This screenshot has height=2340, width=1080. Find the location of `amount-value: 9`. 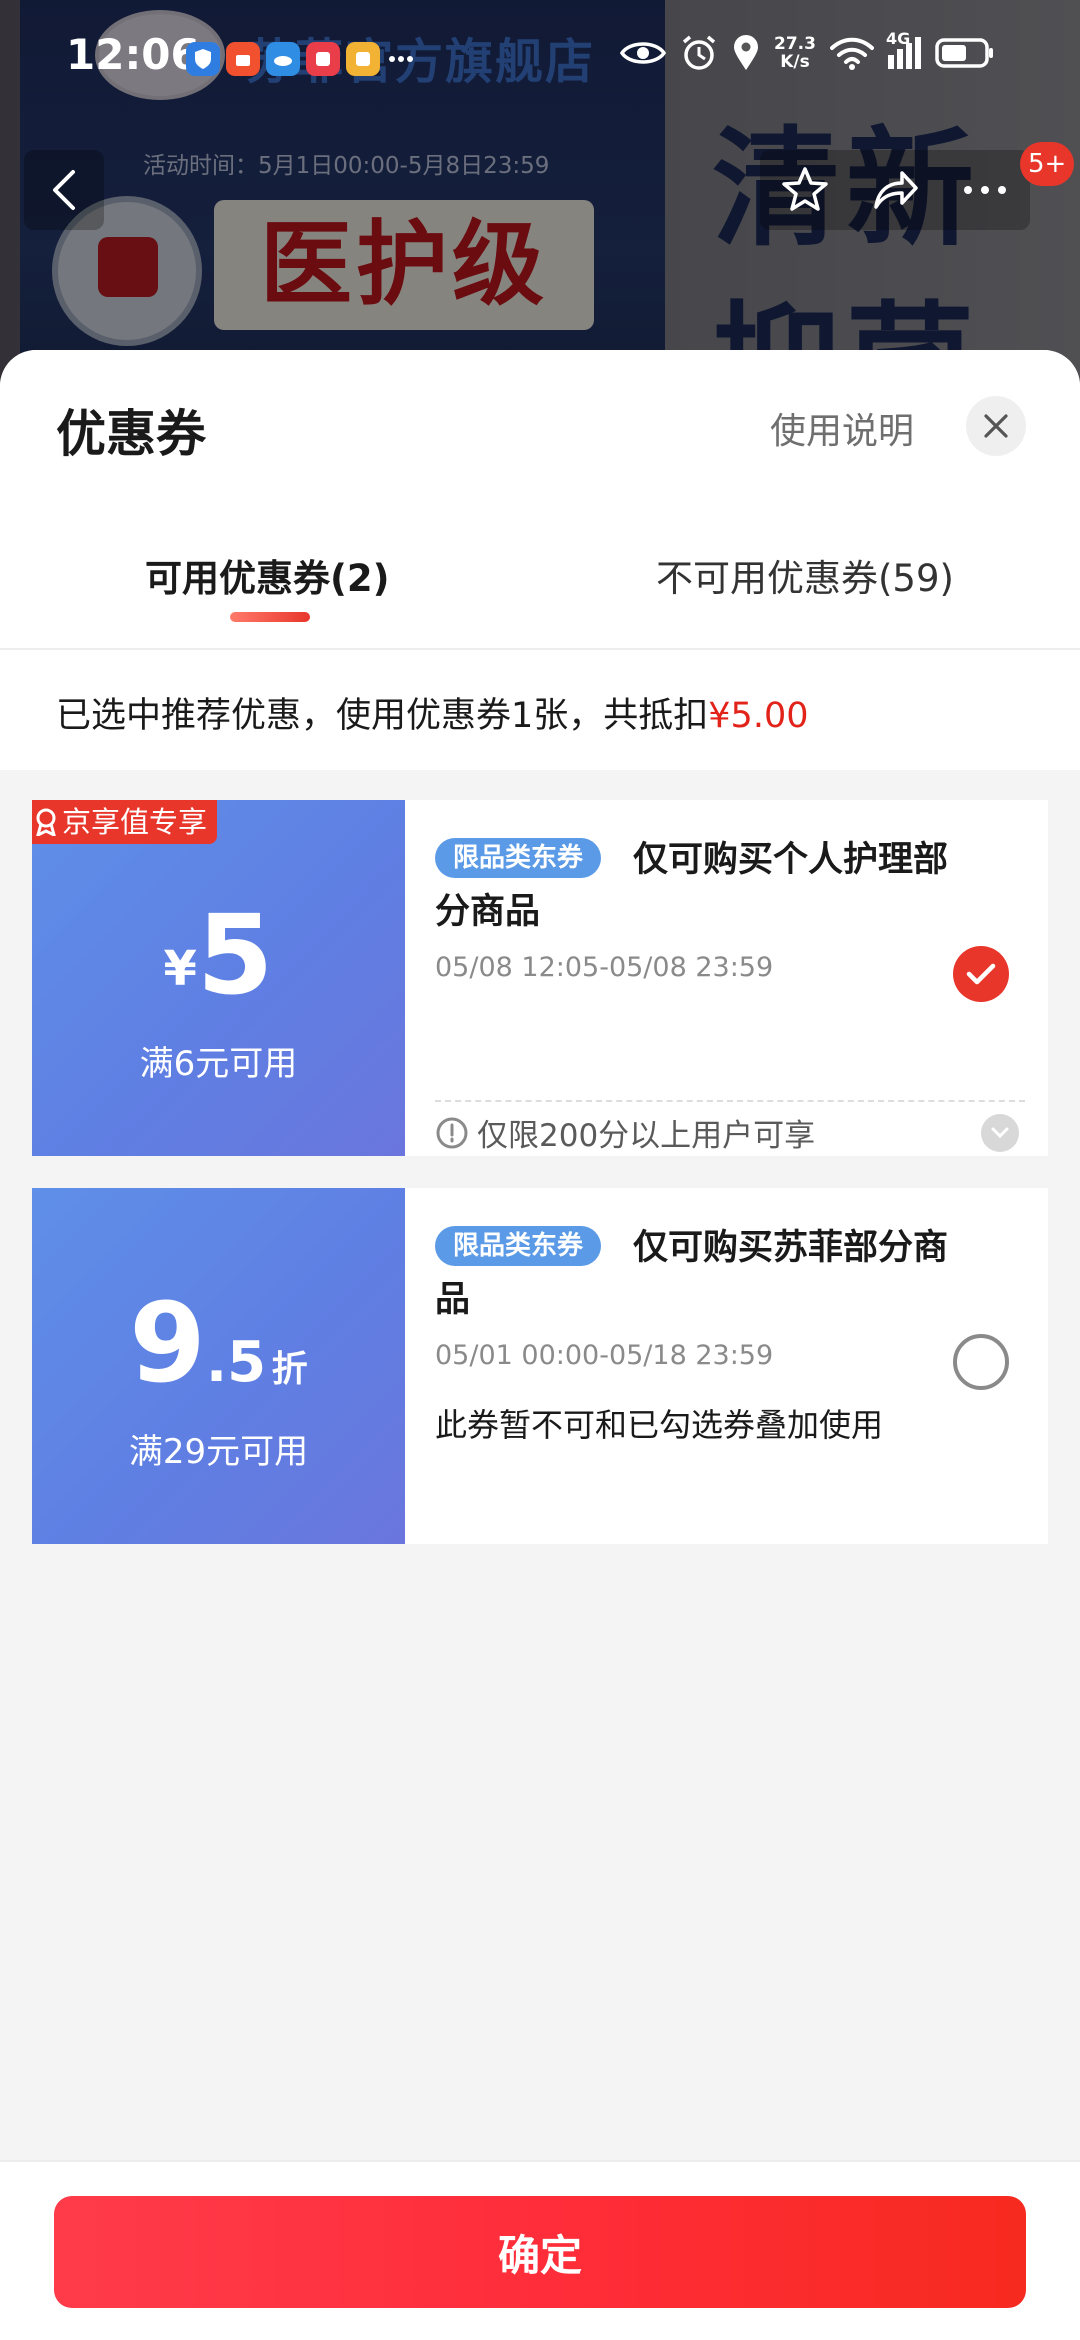

amount-value: 9 is located at coordinates (167, 1343).